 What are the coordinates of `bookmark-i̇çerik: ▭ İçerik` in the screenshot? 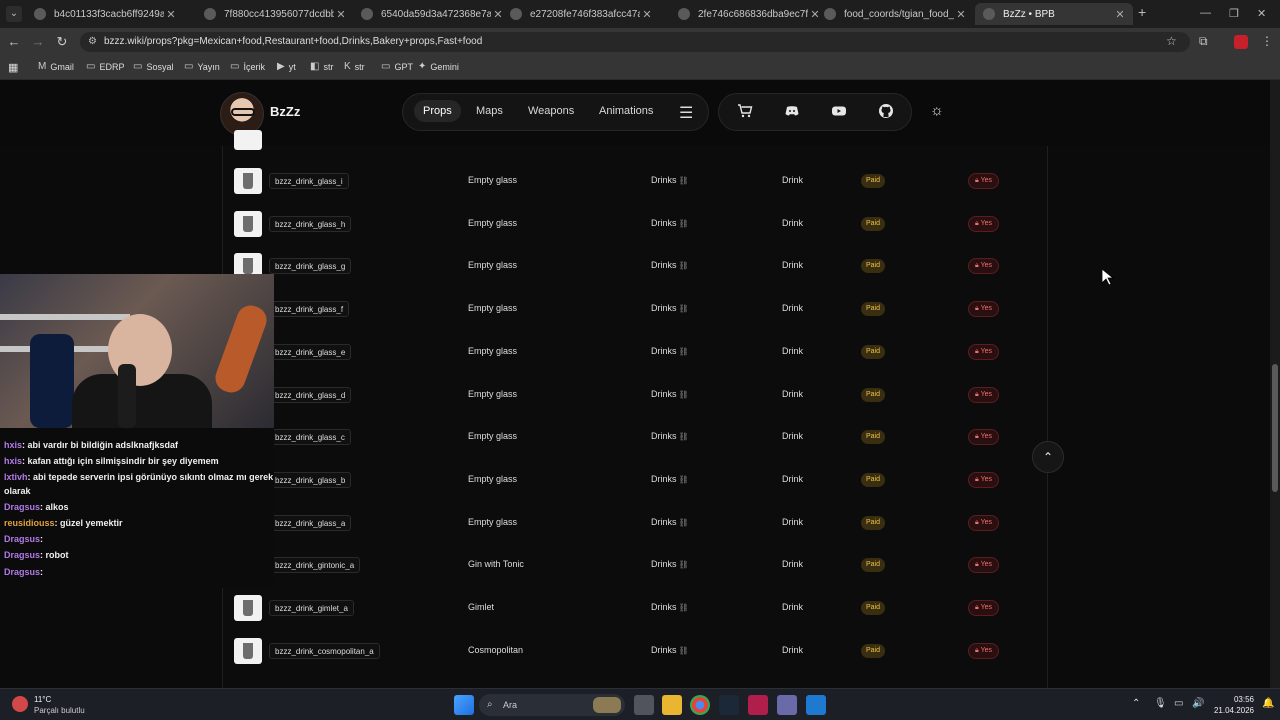 It's located at (247, 66).